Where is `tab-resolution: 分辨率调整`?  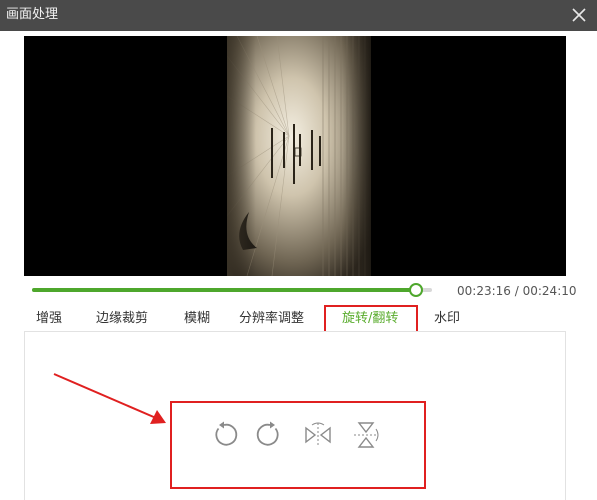
tab-resolution: 分辨率调整 is located at coordinates (271, 319).